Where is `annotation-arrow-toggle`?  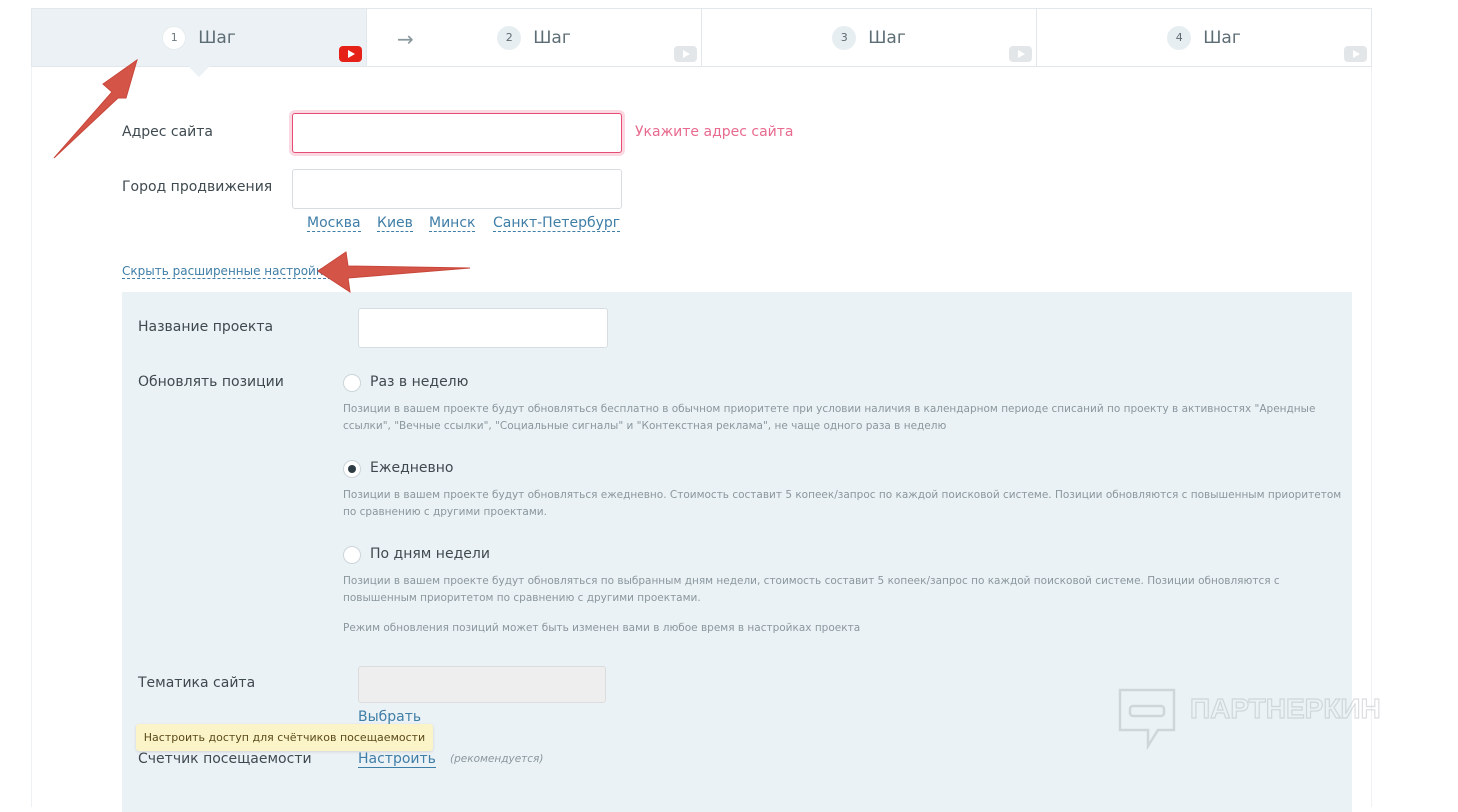
annotation-arrow-toggle is located at coordinates (394, 272).